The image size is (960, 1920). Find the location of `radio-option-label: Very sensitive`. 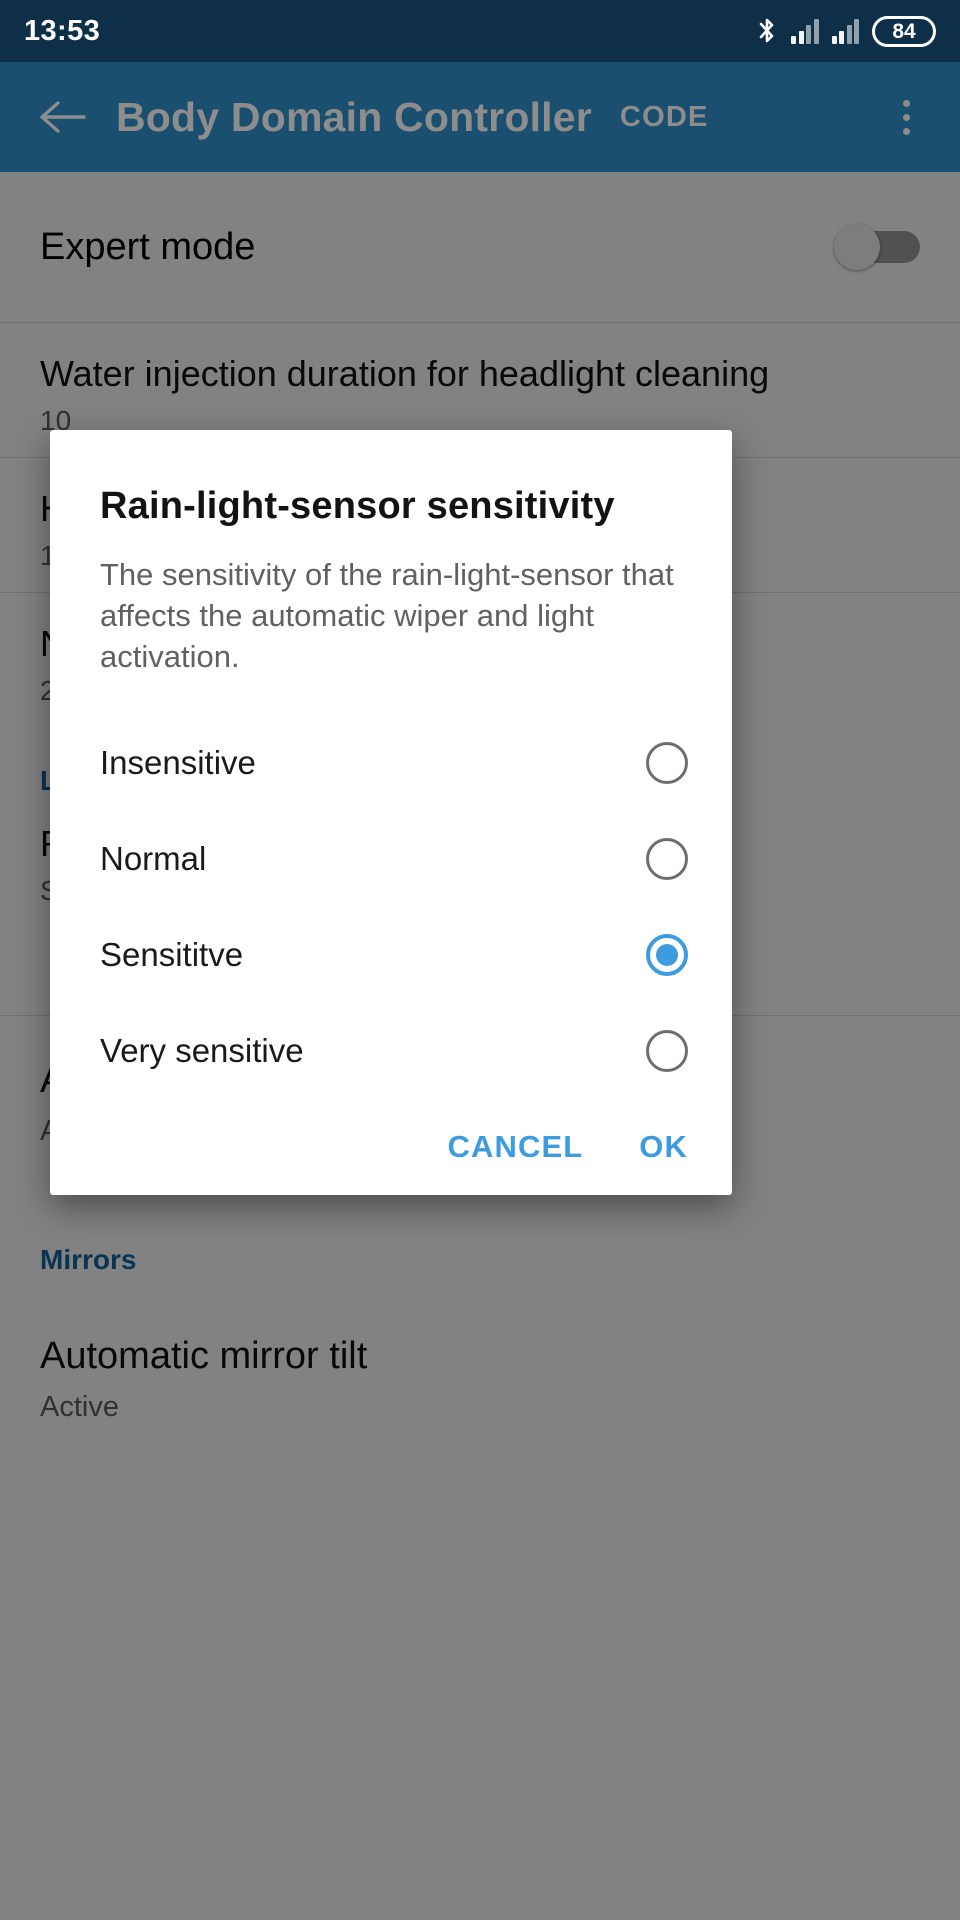

radio-option-label: Very sensitive is located at coordinates (202, 1050).